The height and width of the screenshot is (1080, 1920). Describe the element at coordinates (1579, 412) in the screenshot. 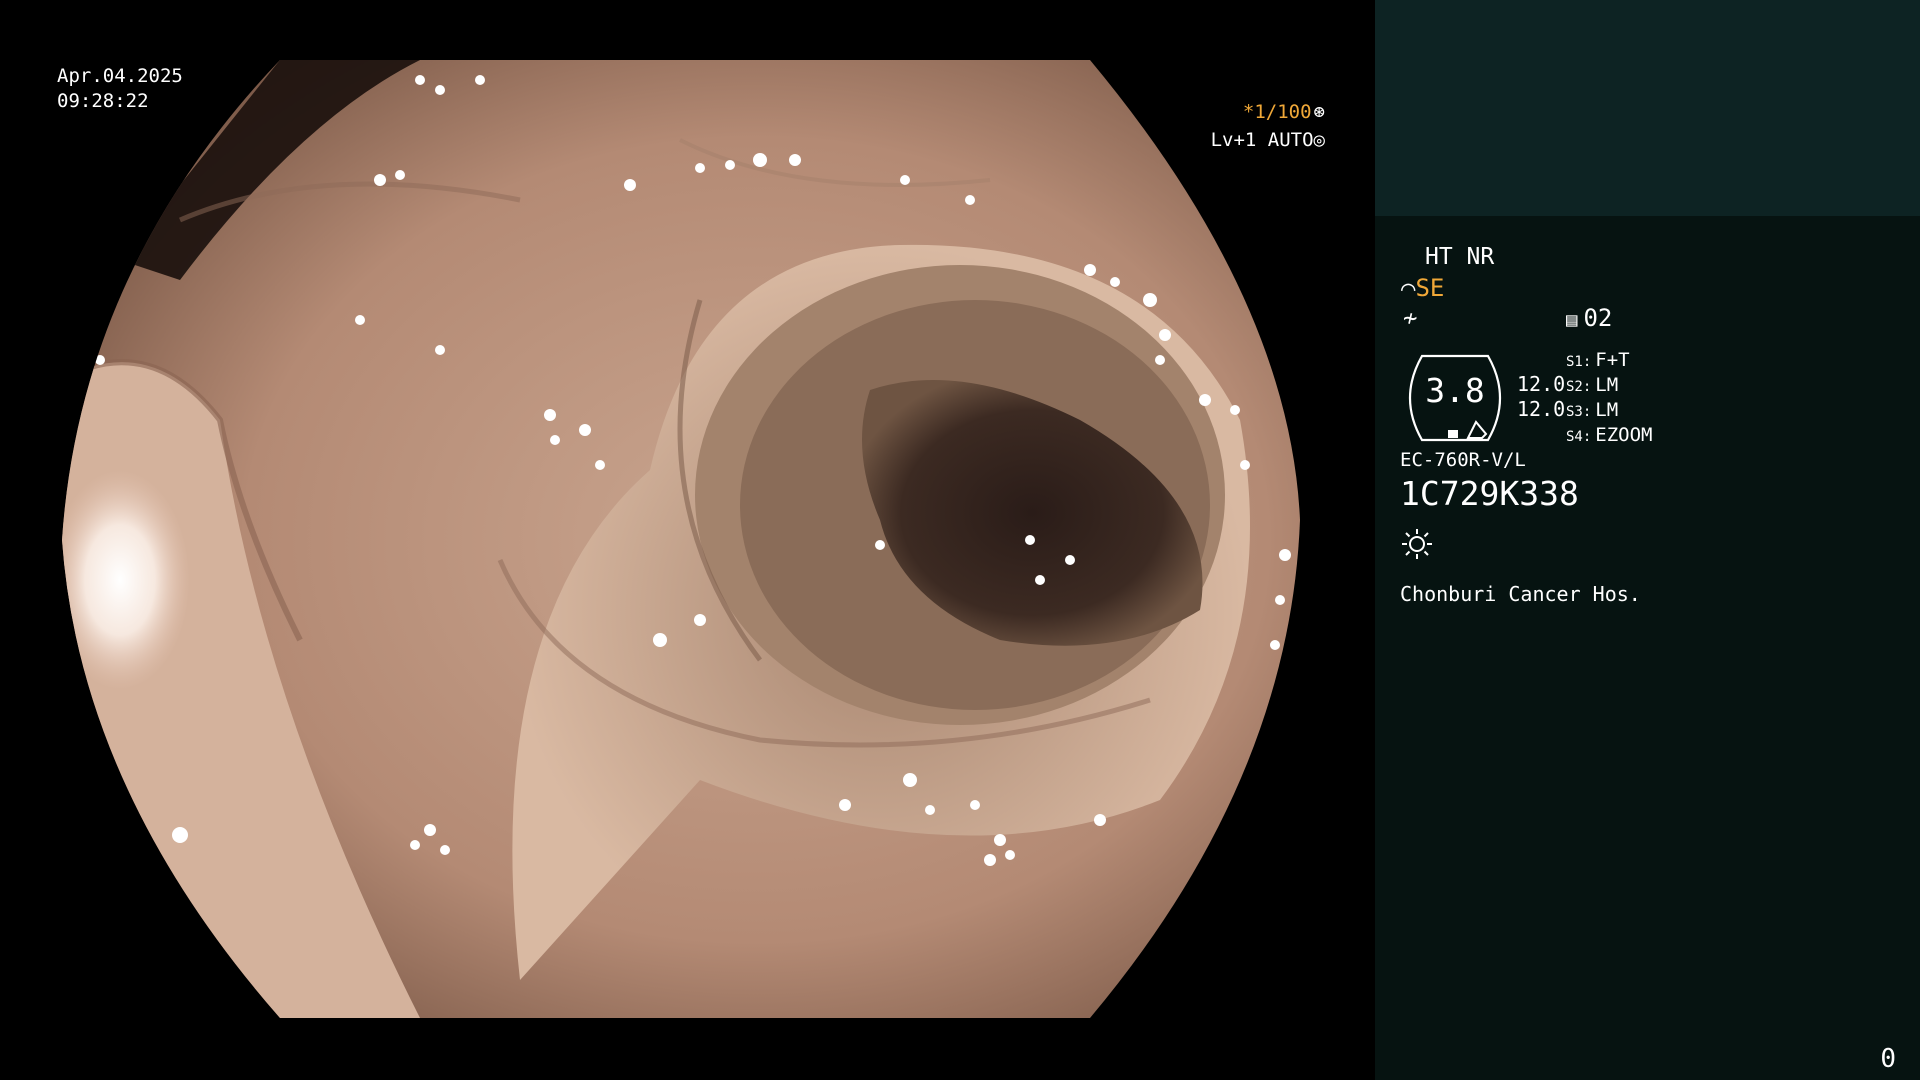

I see `switch-key: S3:` at that location.